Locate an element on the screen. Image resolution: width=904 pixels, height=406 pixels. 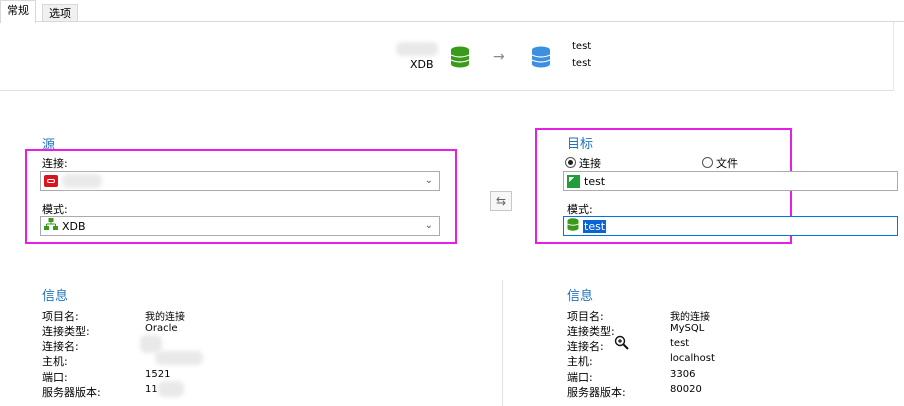
redacted-host is located at coordinates (179, 358).